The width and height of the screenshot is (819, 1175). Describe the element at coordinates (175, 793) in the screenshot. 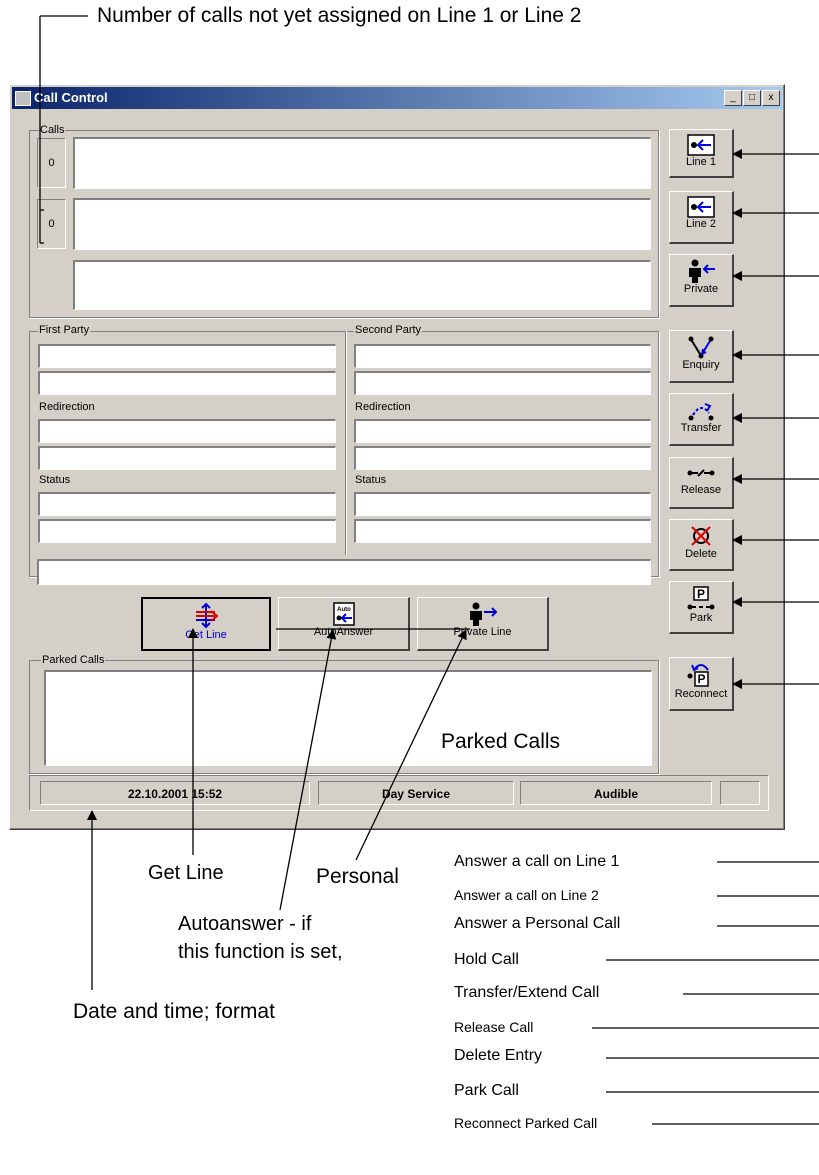

I see `status-datetime: 22.10.2001 15:52` at that location.